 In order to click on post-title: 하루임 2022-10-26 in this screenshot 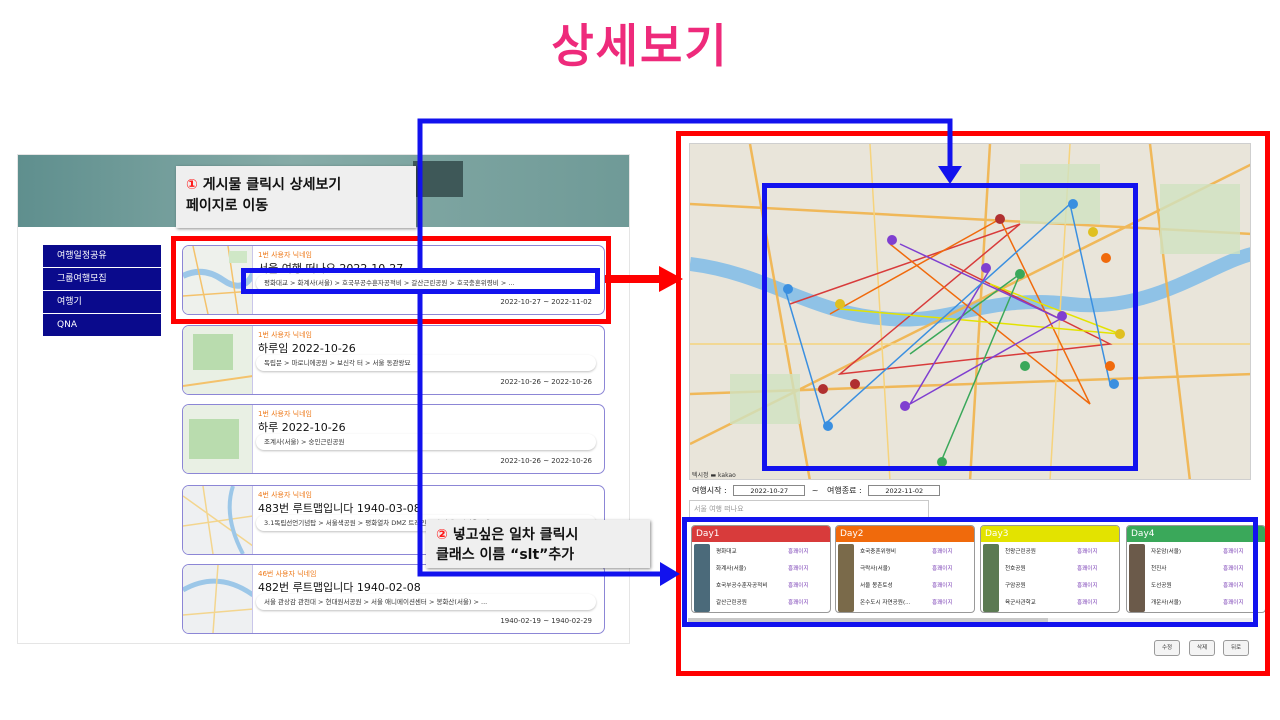, I will do `click(307, 348)`.